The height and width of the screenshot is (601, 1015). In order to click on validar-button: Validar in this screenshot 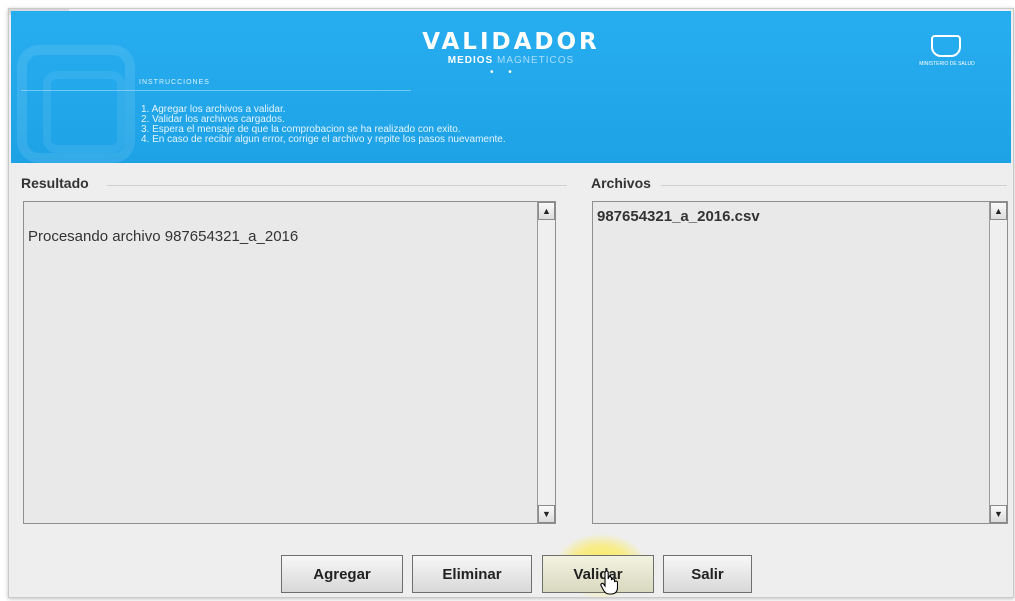, I will do `click(598, 574)`.